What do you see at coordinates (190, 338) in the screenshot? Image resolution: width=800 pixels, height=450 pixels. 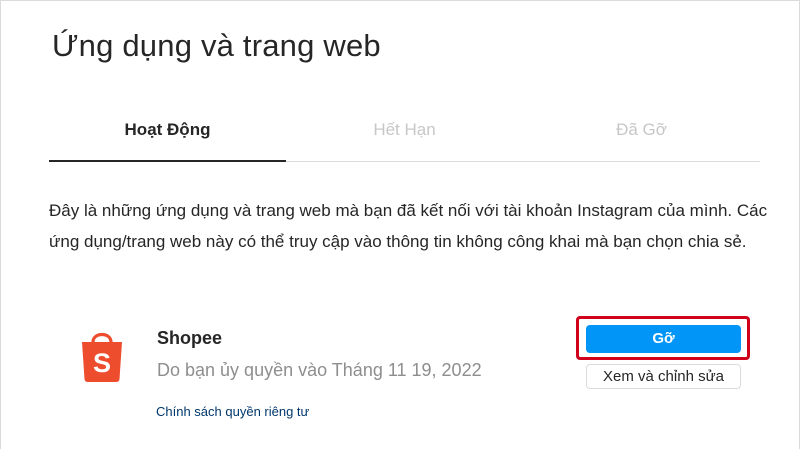 I see `app-name: Shopee` at bounding box center [190, 338].